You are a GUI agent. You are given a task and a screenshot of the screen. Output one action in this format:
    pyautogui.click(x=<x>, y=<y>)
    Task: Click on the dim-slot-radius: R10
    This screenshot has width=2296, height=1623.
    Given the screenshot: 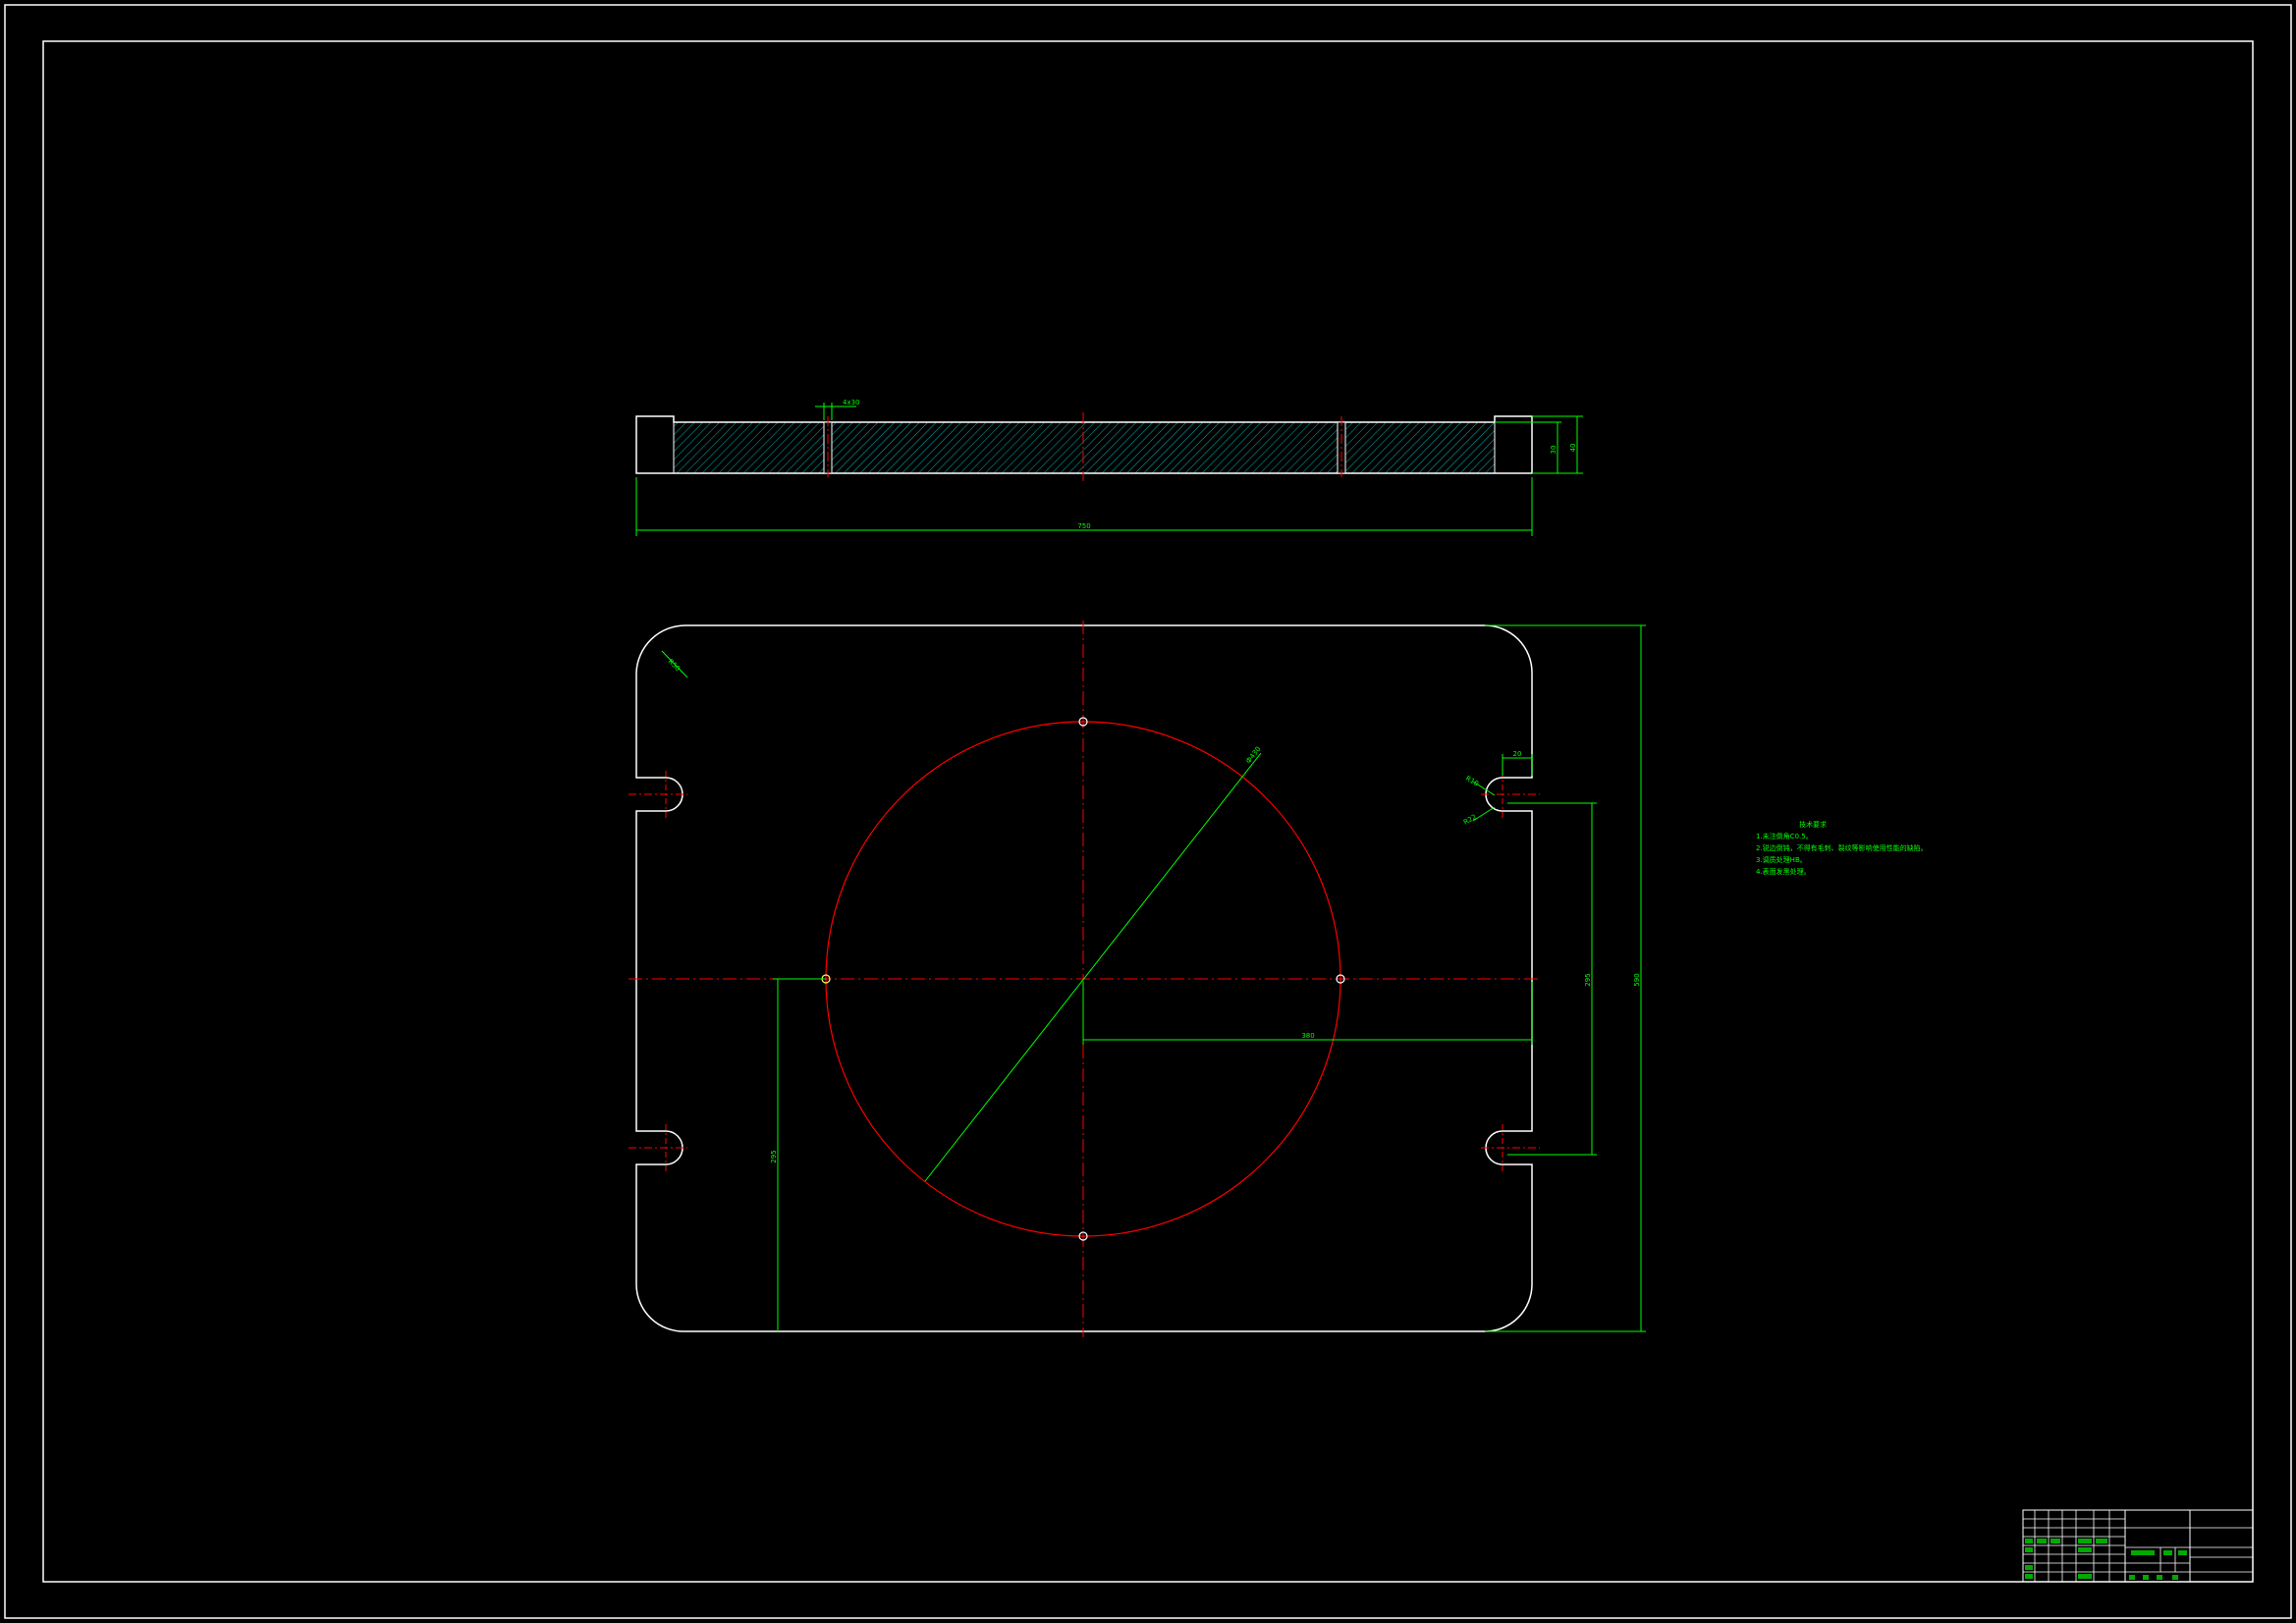 What is the action you would take?
    pyautogui.click(x=1472, y=781)
    